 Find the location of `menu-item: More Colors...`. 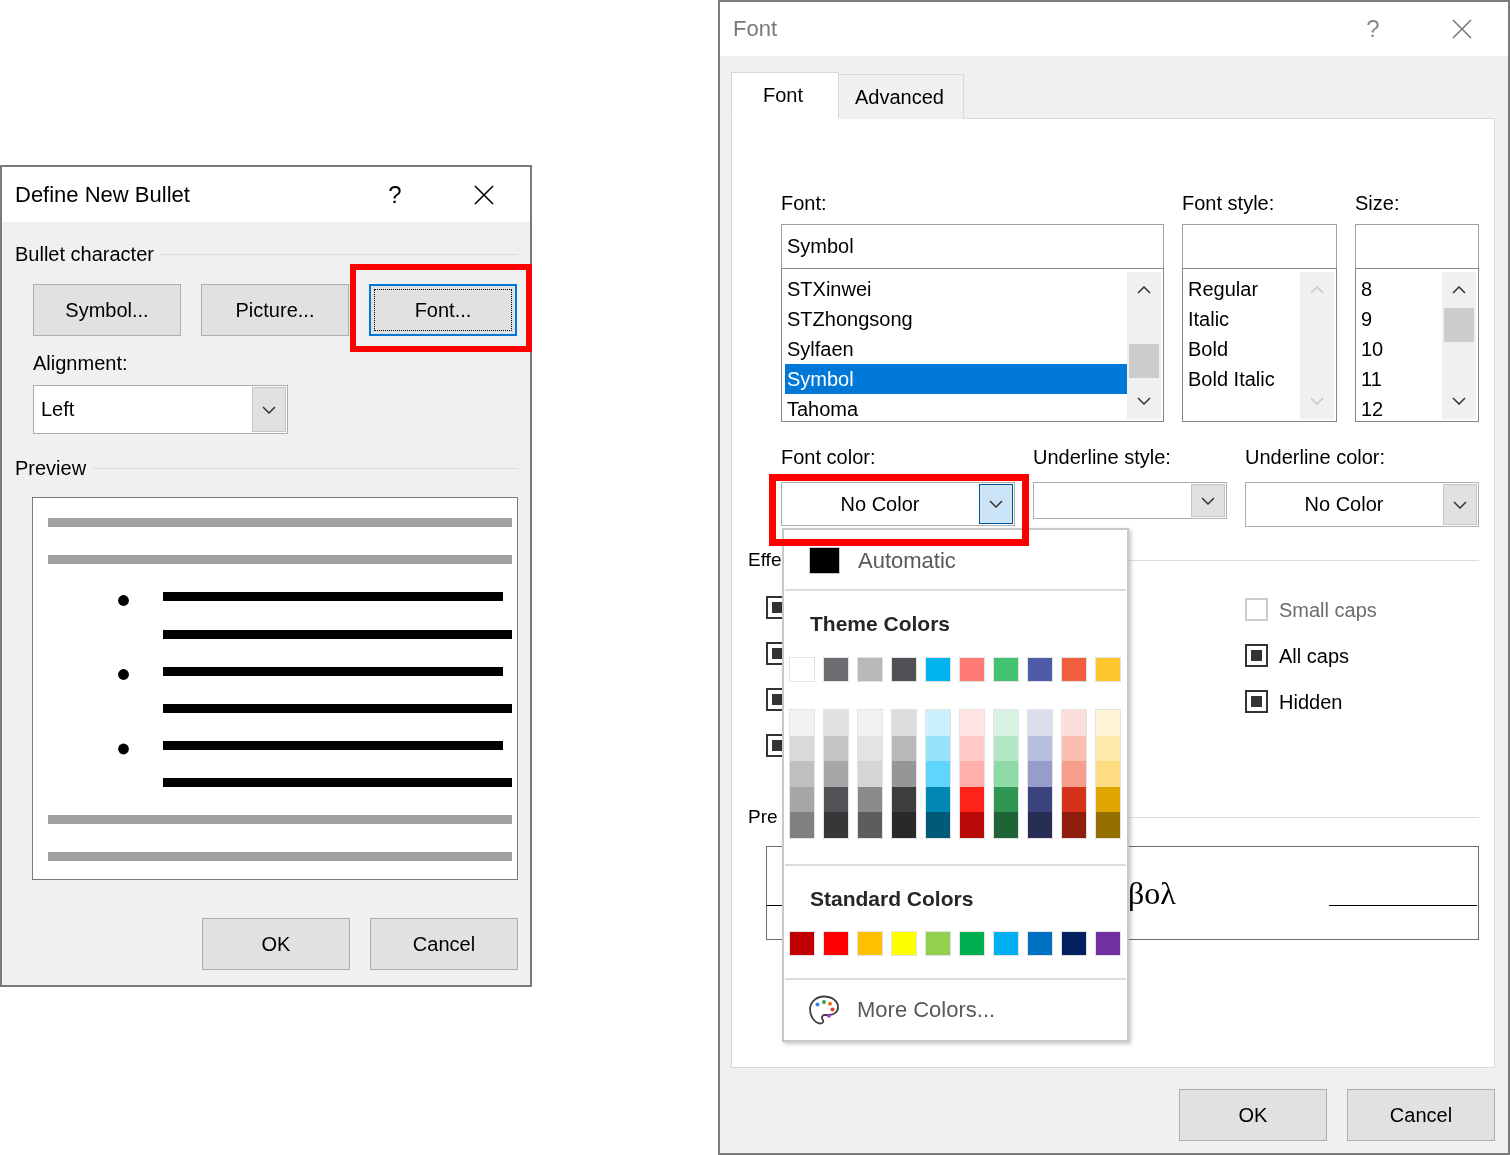

menu-item: More Colors... is located at coordinates (890, 1010).